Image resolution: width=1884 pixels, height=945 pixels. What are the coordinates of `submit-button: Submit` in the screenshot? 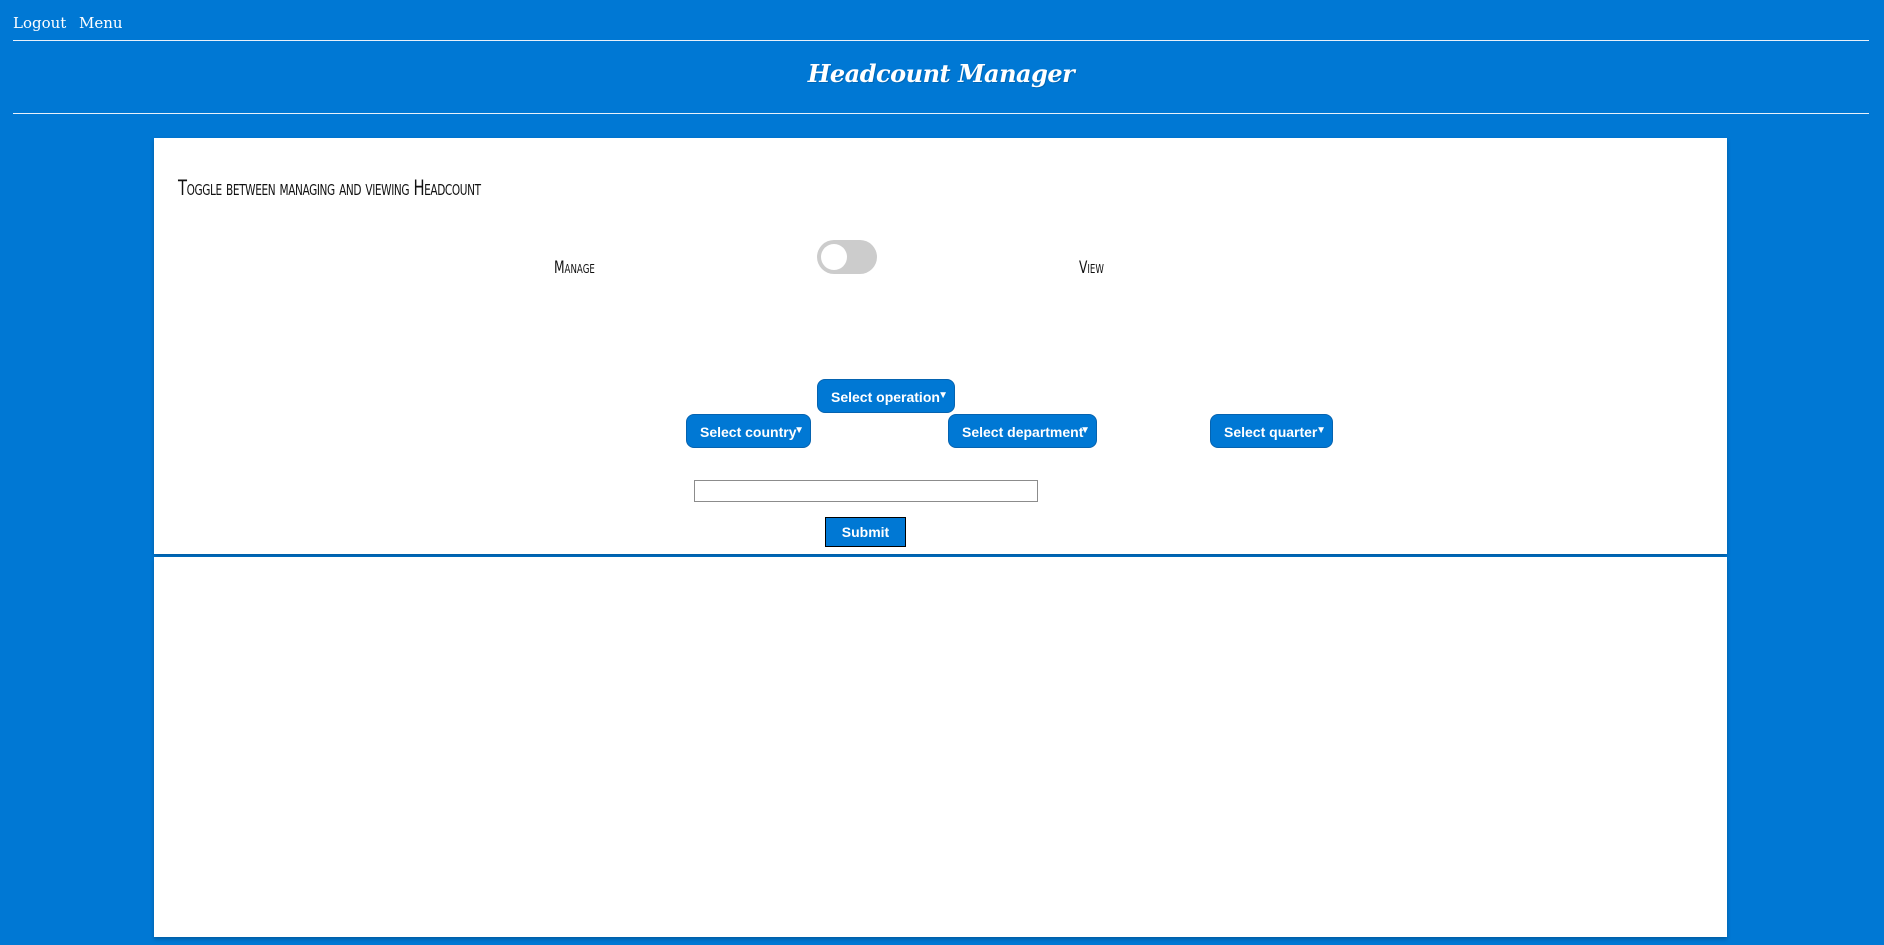 It's located at (865, 532).